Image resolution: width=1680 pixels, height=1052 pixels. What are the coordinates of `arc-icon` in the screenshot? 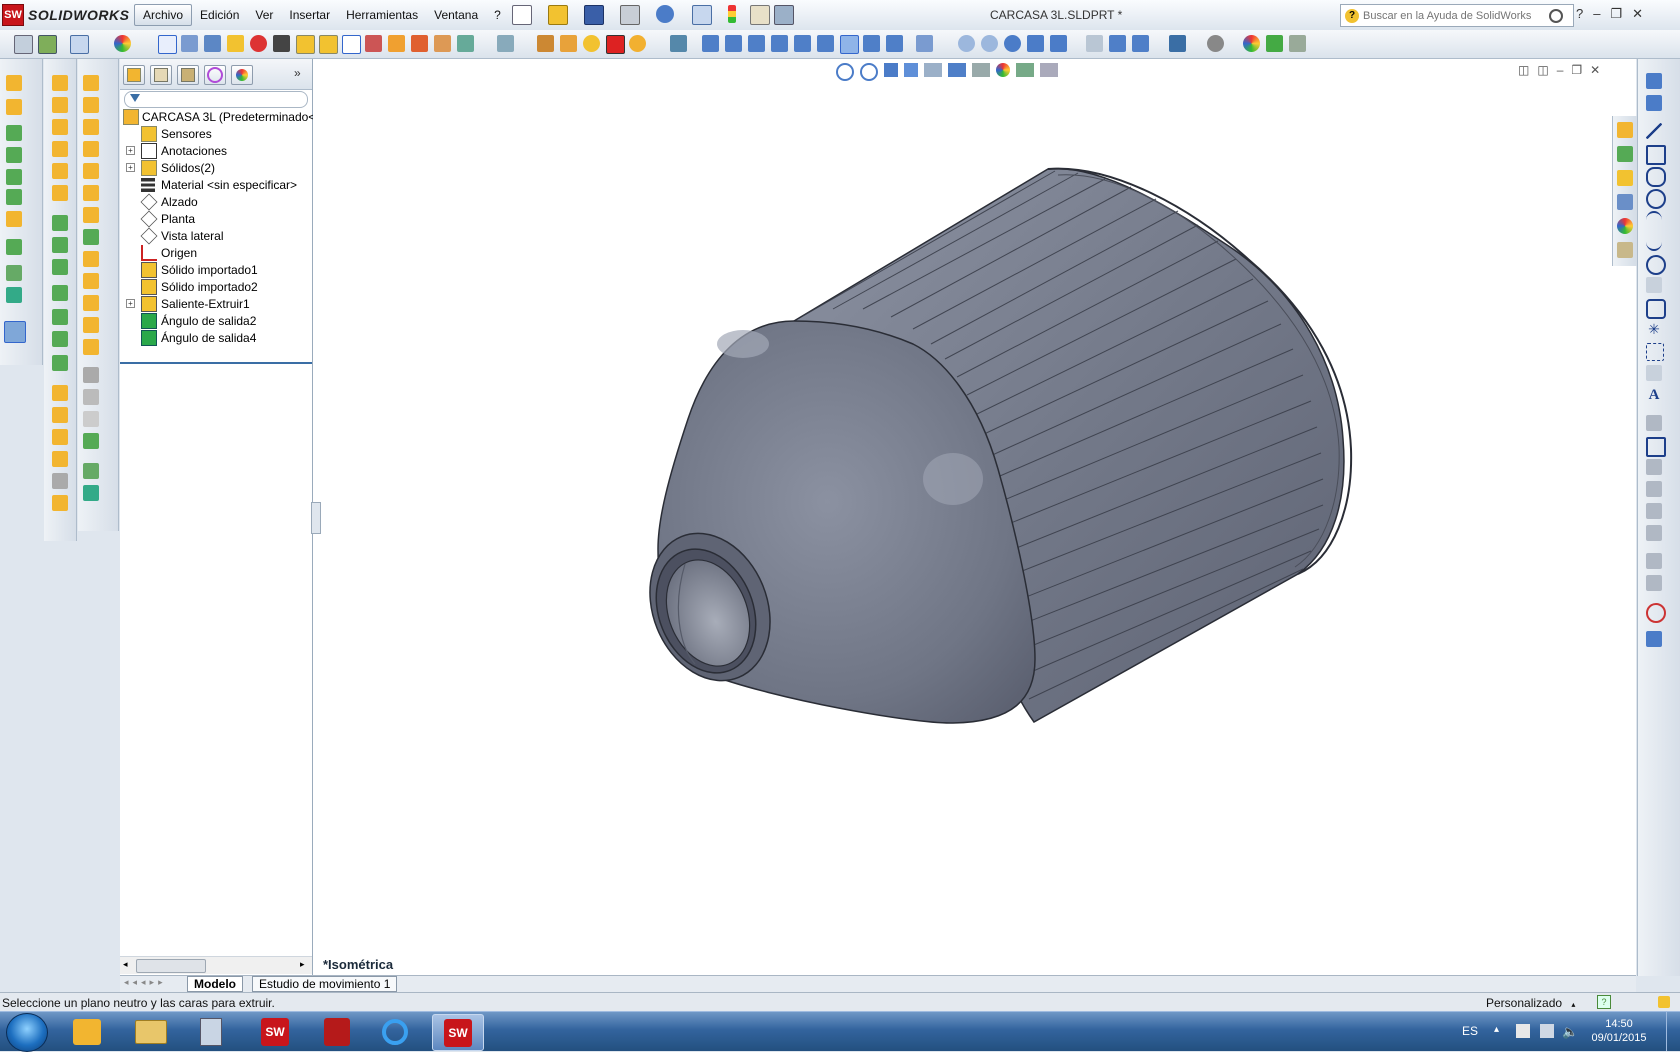 It's located at (1654, 220).